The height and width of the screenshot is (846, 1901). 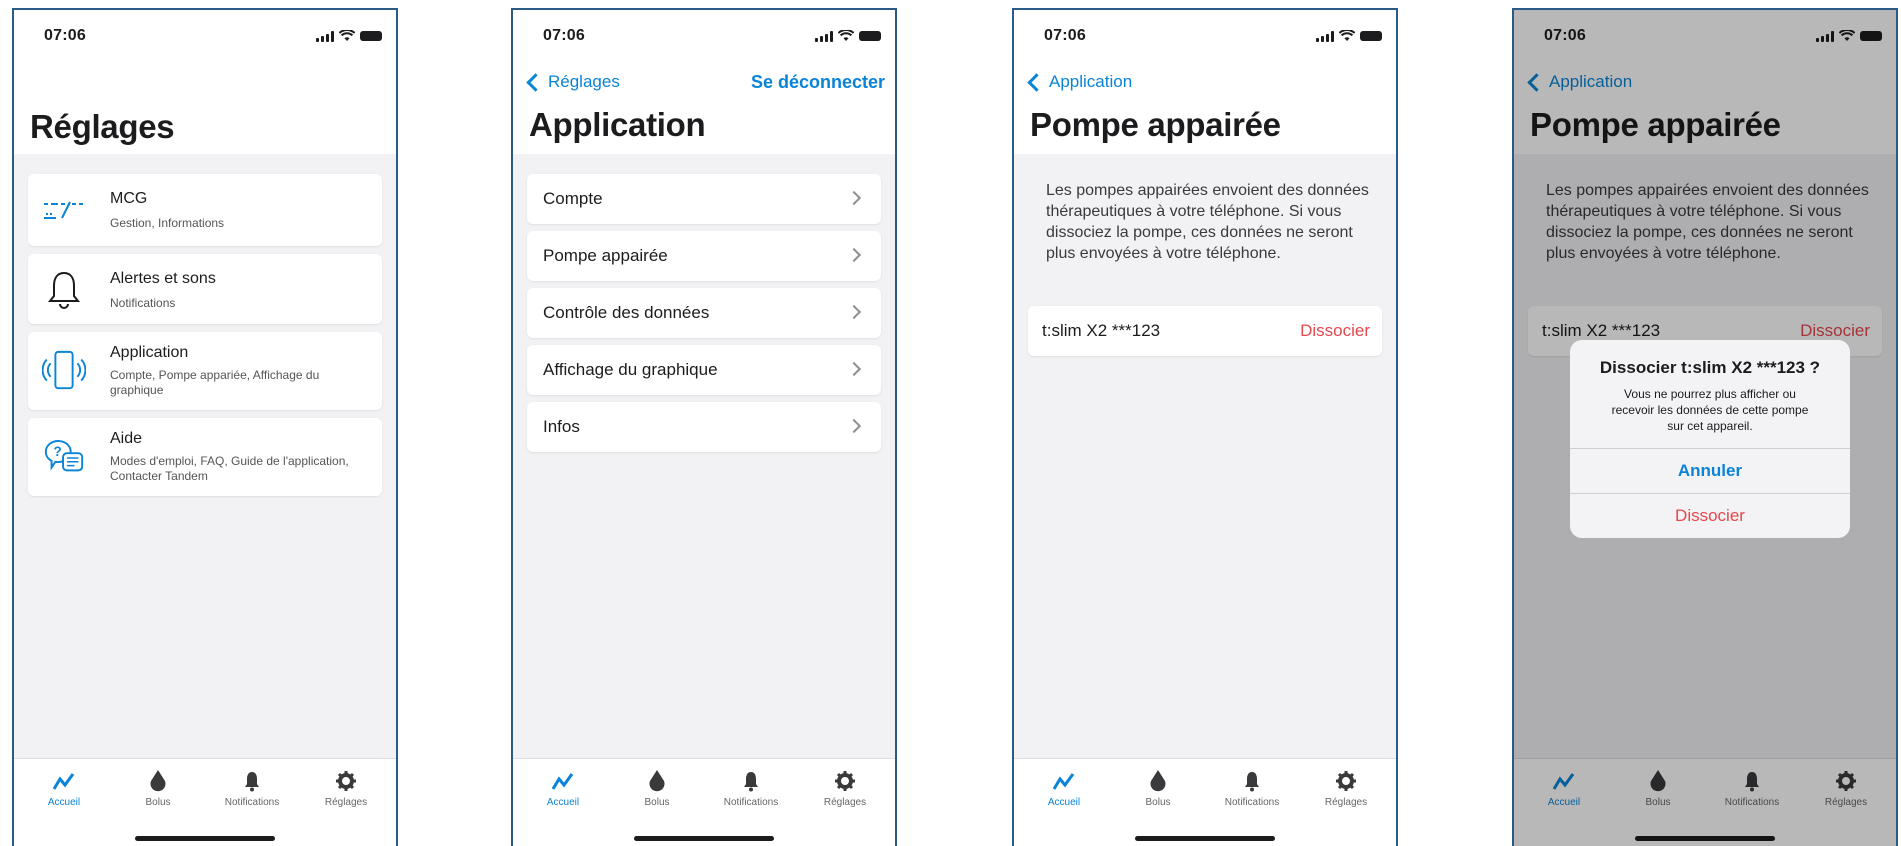 I want to click on settings-item-alerts: Alertes et sons Notifications, so click(x=205, y=289).